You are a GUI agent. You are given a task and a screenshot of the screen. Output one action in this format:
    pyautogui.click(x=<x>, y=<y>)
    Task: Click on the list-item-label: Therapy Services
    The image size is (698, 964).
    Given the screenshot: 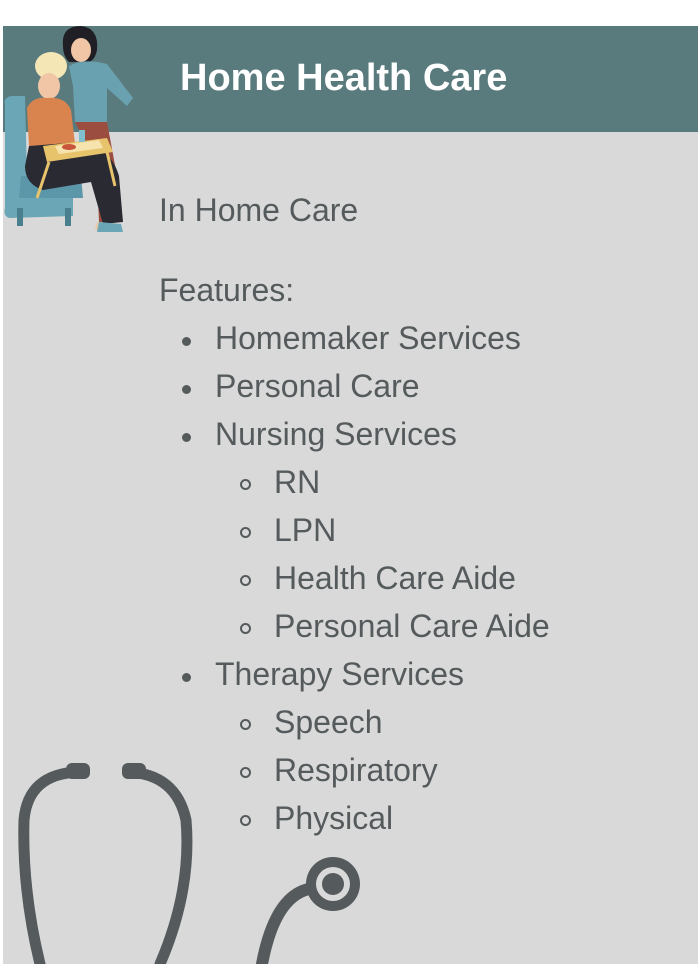 What is the action you would take?
    pyautogui.click(x=339, y=674)
    